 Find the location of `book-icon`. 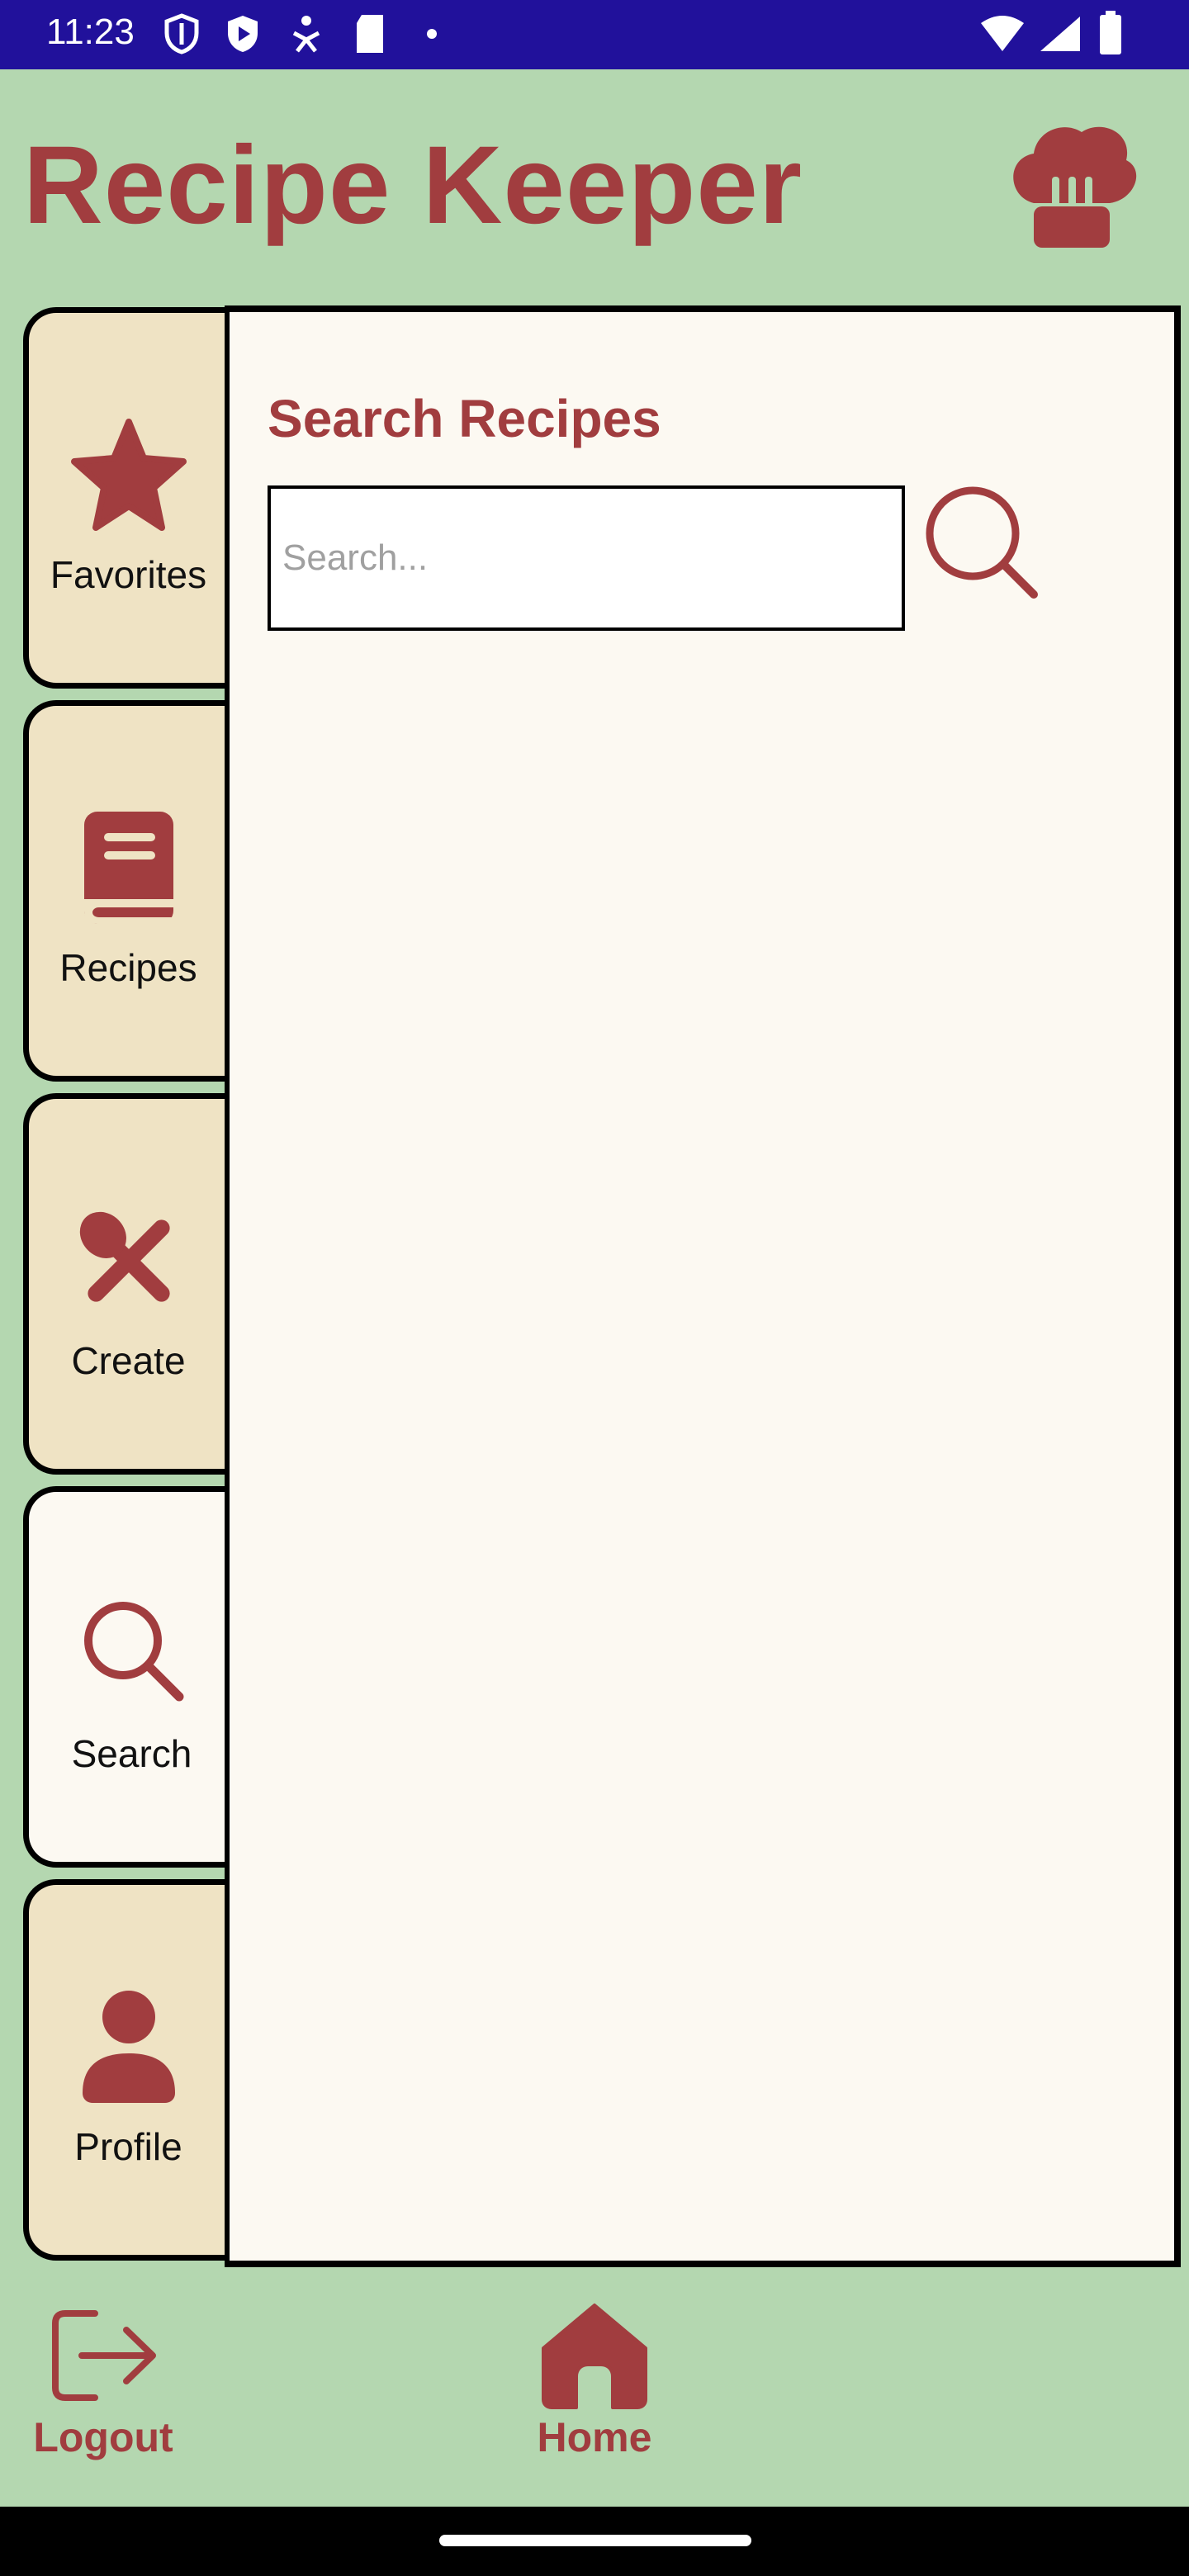

book-icon is located at coordinates (128, 868).